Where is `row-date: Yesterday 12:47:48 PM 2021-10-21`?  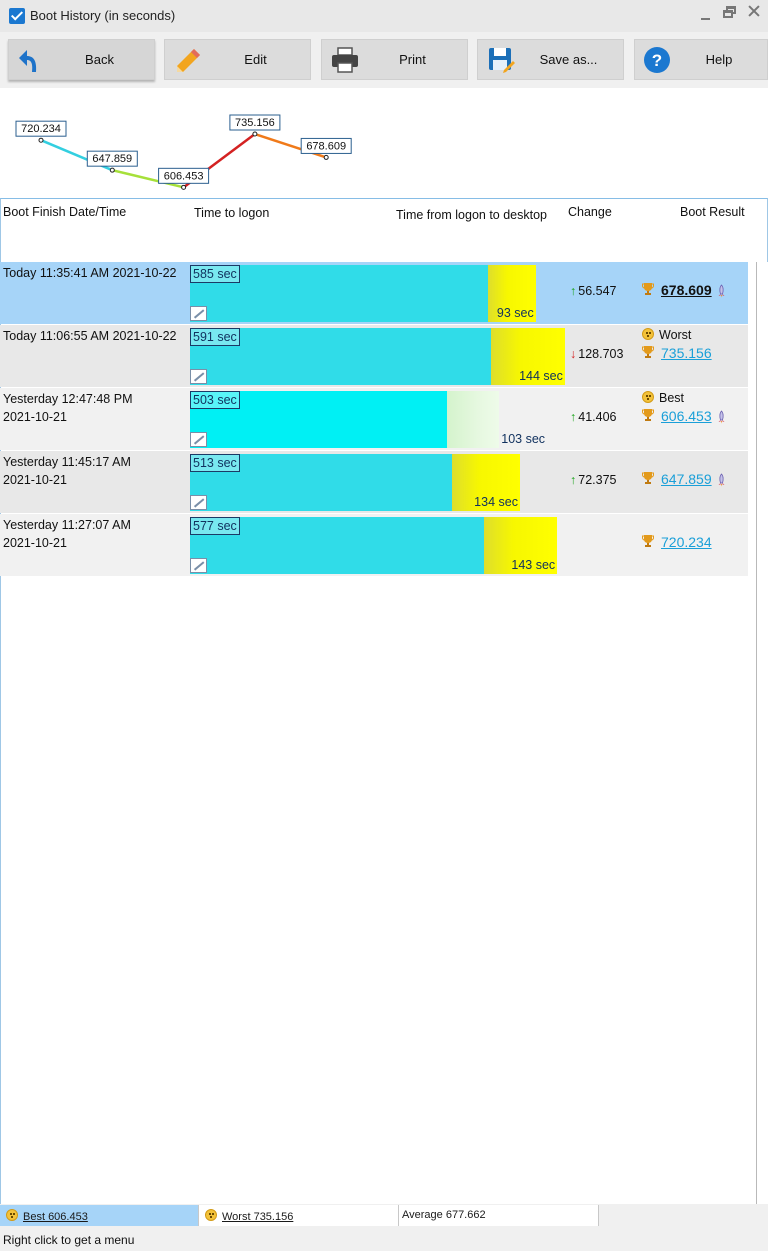 row-date: Yesterday 12:47:48 PM 2021-10-21 is located at coordinates (68, 408).